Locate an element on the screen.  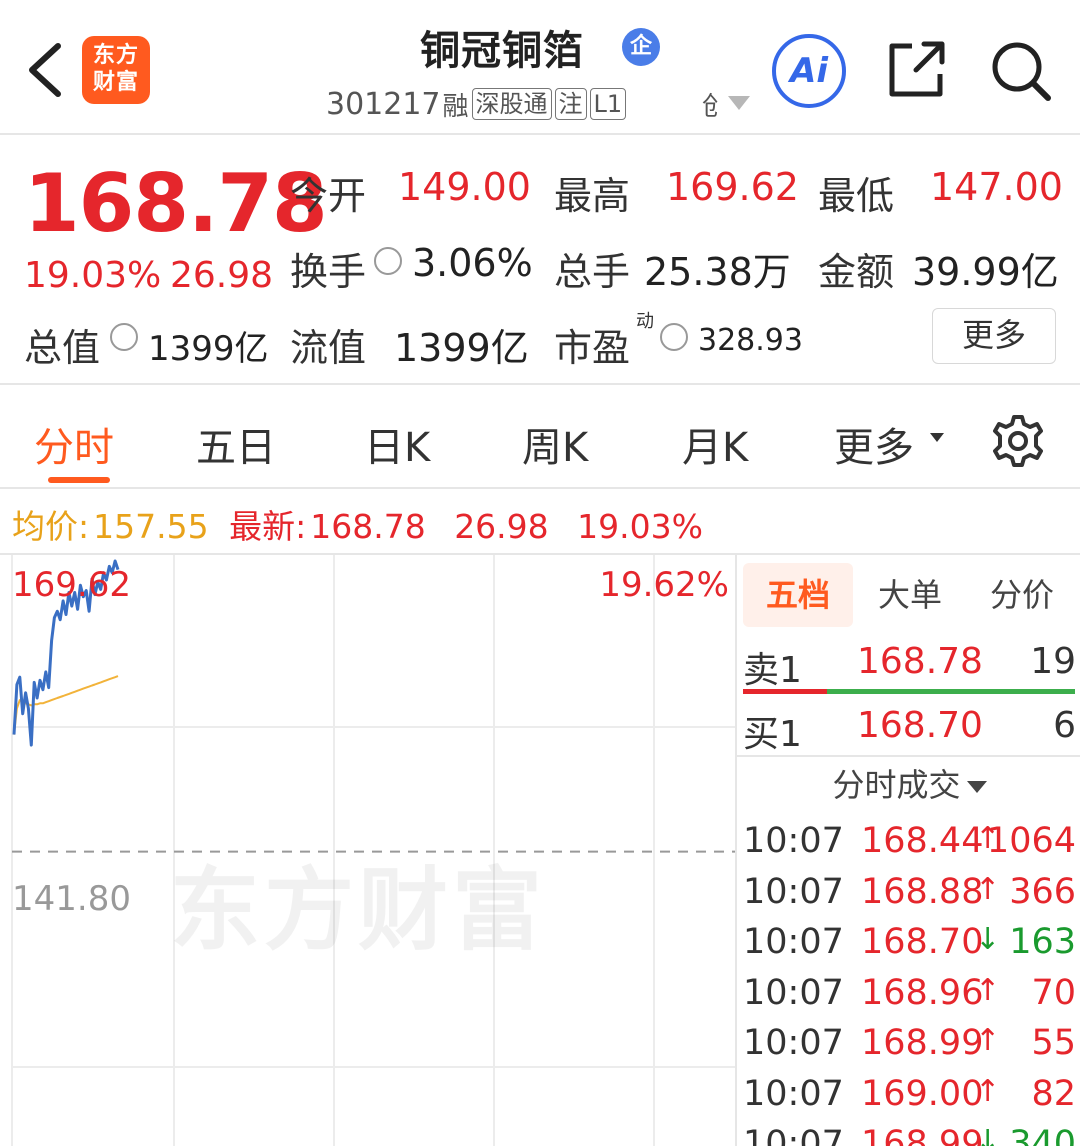
chart-period-tabs: 分时 五日 日K 周K 月K 更多 is located at coordinates (540, 438).